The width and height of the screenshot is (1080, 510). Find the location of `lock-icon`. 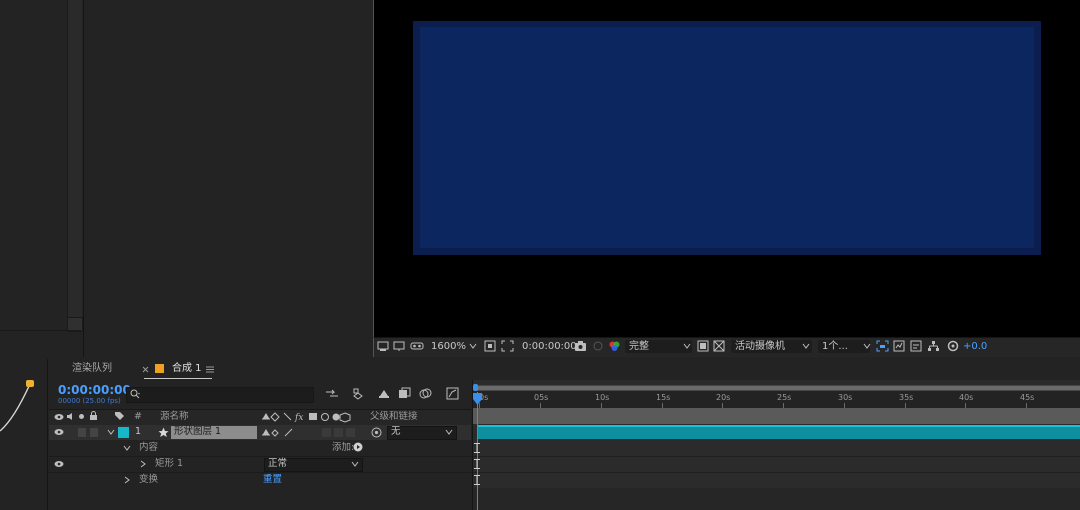

lock-icon is located at coordinates (93, 416).